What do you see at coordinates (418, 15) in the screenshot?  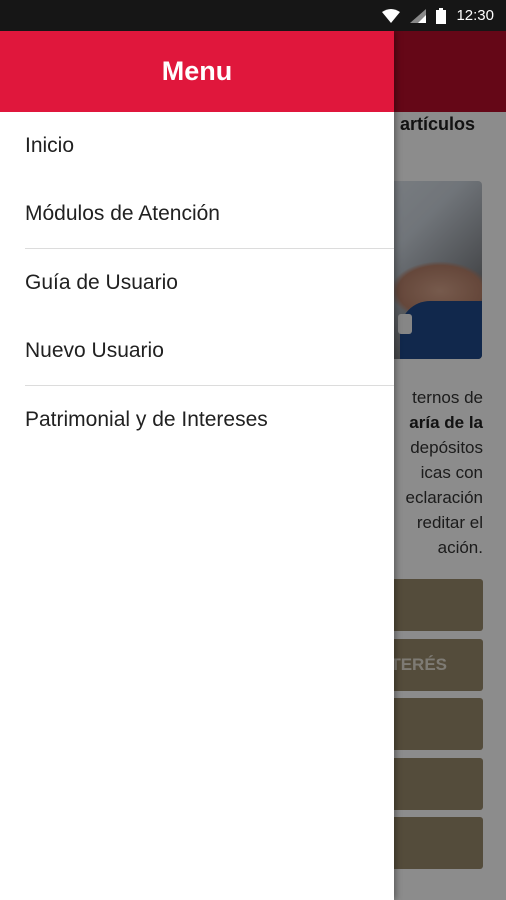 I see `cell-signal-icon` at bounding box center [418, 15].